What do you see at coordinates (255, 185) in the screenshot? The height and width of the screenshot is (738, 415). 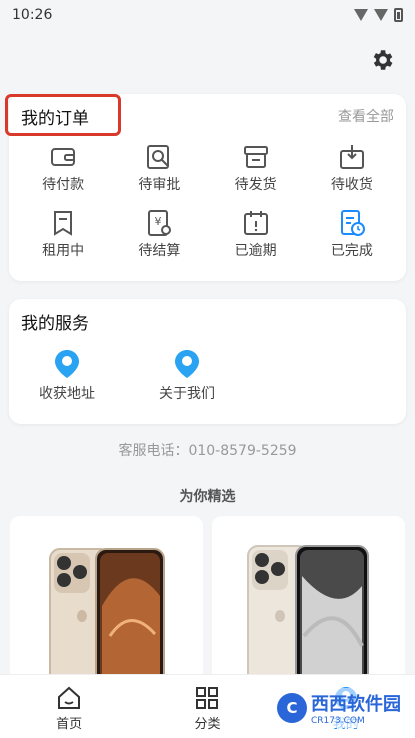 I see `order-status-label: 待发货` at bounding box center [255, 185].